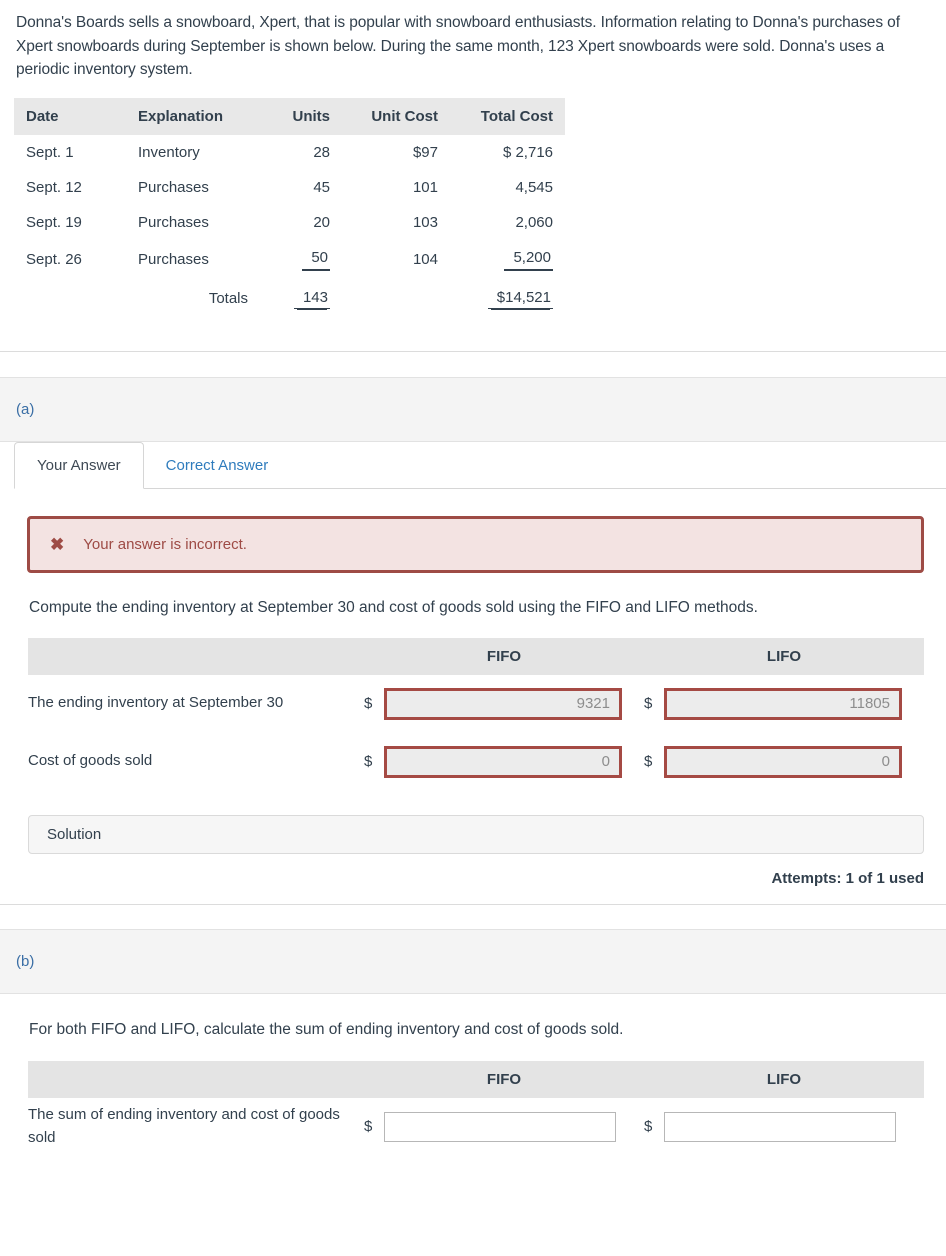 The height and width of the screenshot is (1256, 946). I want to click on cell-total-cost: 2,060, so click(534, 222).